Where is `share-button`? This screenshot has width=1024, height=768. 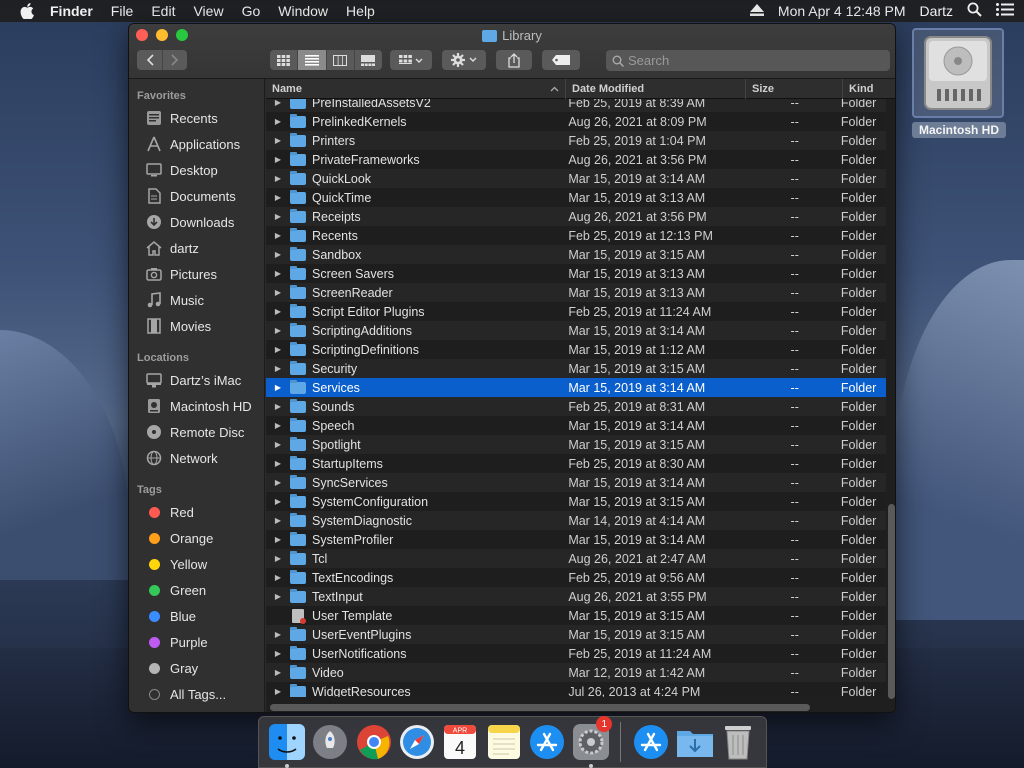
share-button is located at coordinates (514, 60).